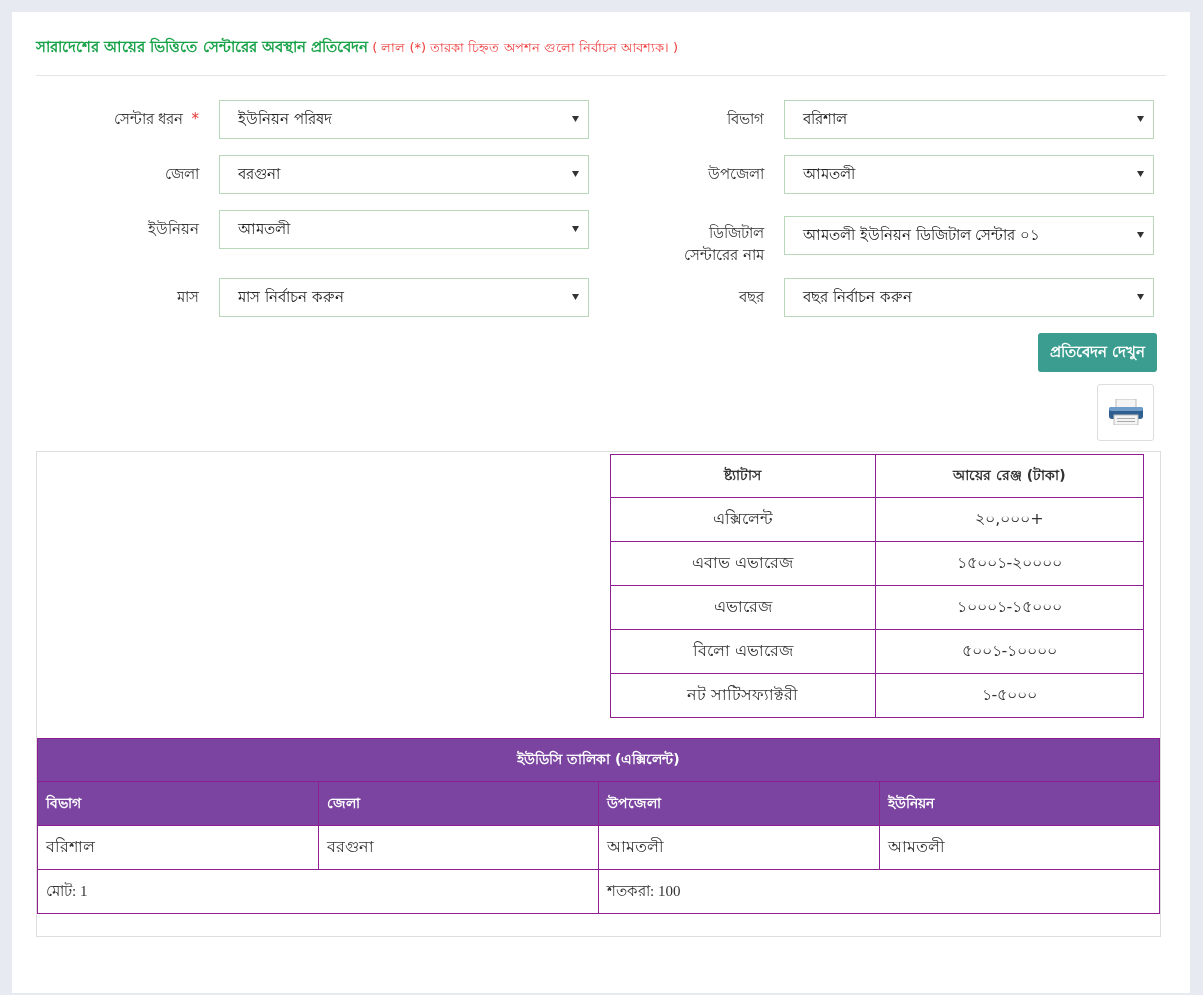  I want to click on select-field: মাস নির্বাচন করুন, so click(404, 297).